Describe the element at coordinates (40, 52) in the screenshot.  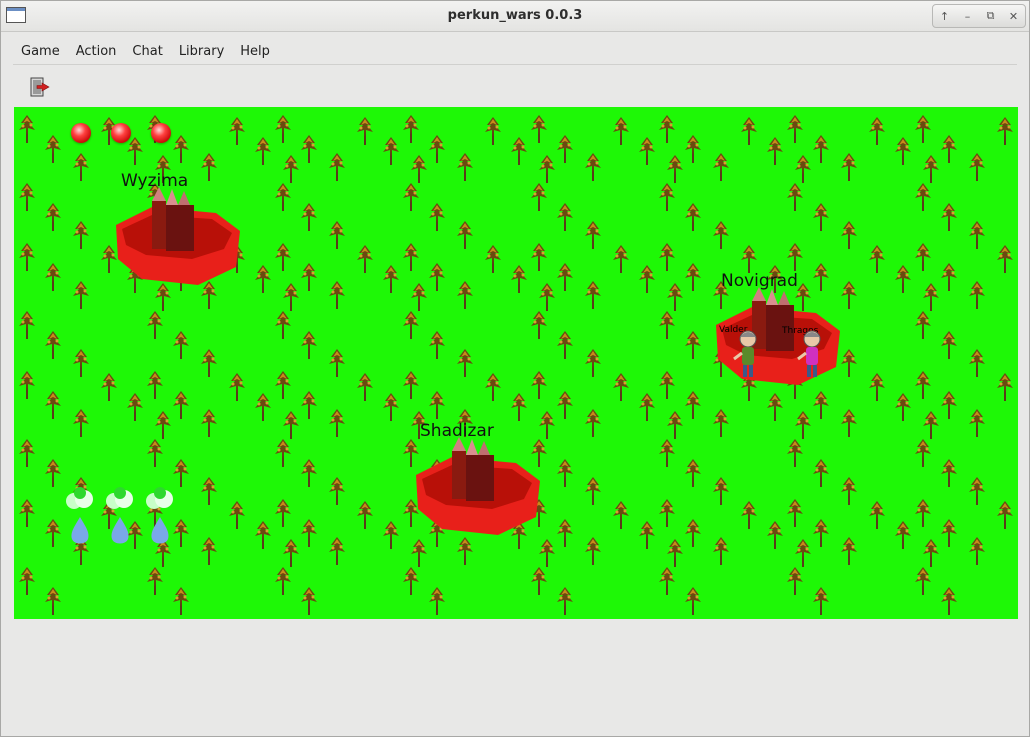
I see `menu-game: Game` at that location.